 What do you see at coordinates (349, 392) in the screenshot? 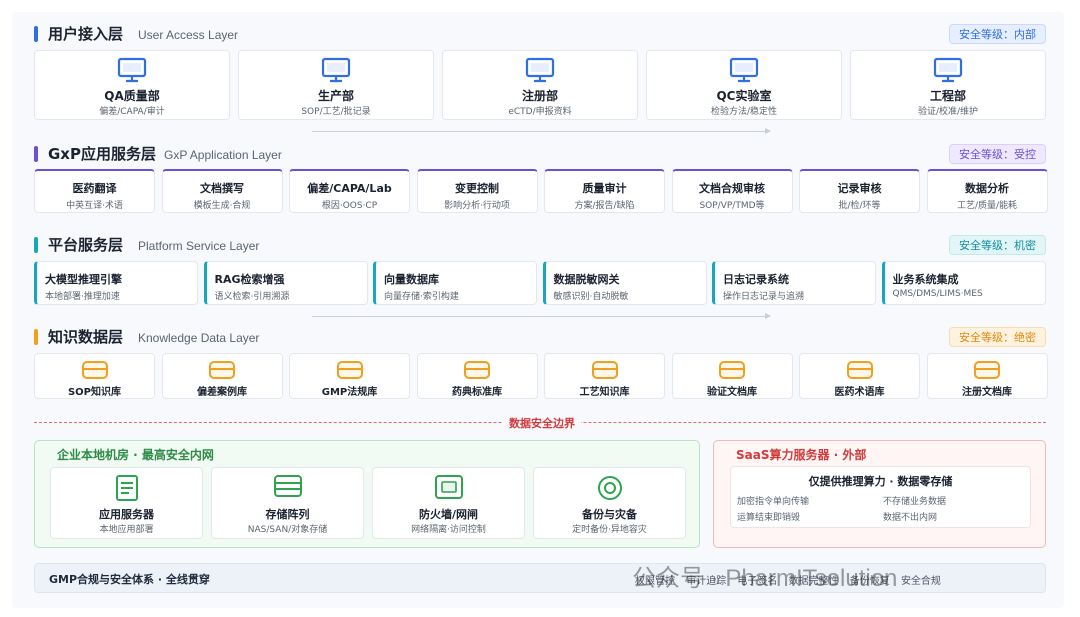
I see `card-name: GMP法规库` at bounding box center [349, 392].